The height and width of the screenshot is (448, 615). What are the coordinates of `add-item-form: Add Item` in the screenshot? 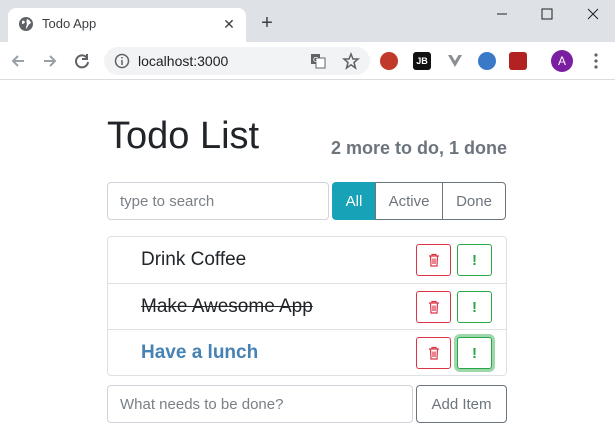 It's located at (307, 404).